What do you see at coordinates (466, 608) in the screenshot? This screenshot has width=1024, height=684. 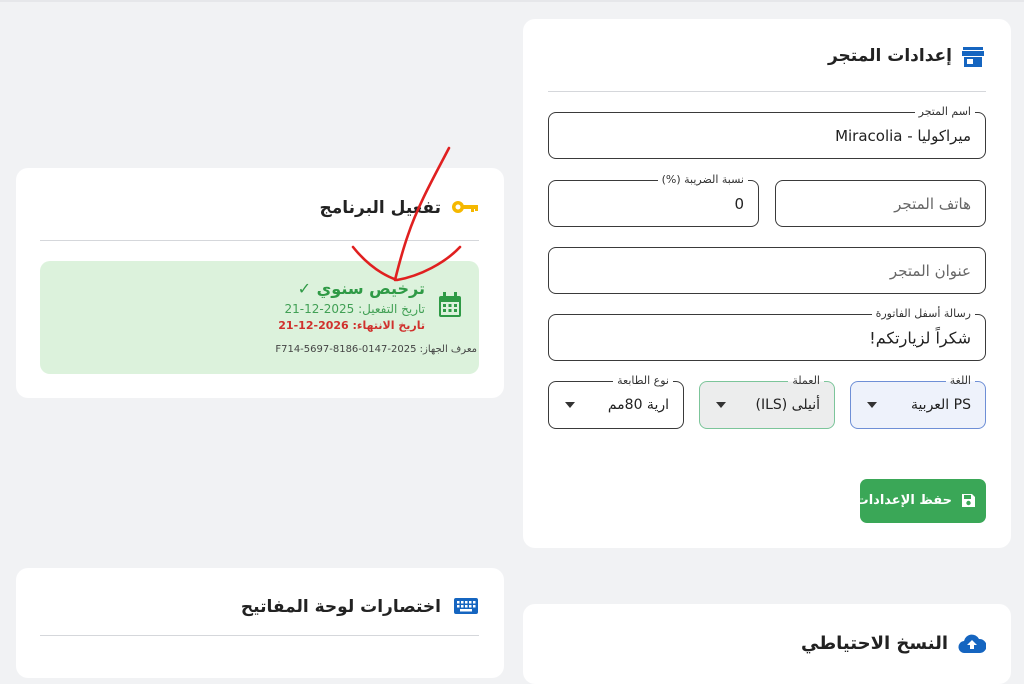 I see `keyboard-icon` at bounding box center [466, 608].